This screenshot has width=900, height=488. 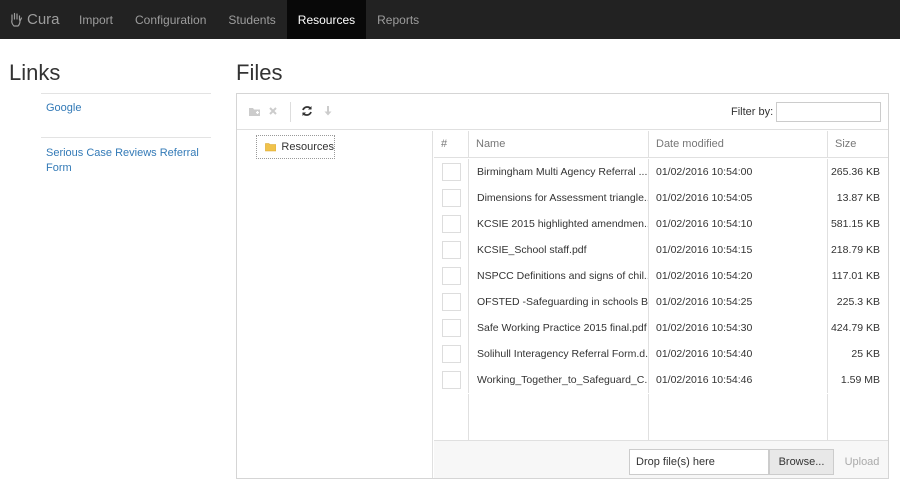 I want to click on file-date: 01/02/2016 10:54:40, so click(x=738, y=354).